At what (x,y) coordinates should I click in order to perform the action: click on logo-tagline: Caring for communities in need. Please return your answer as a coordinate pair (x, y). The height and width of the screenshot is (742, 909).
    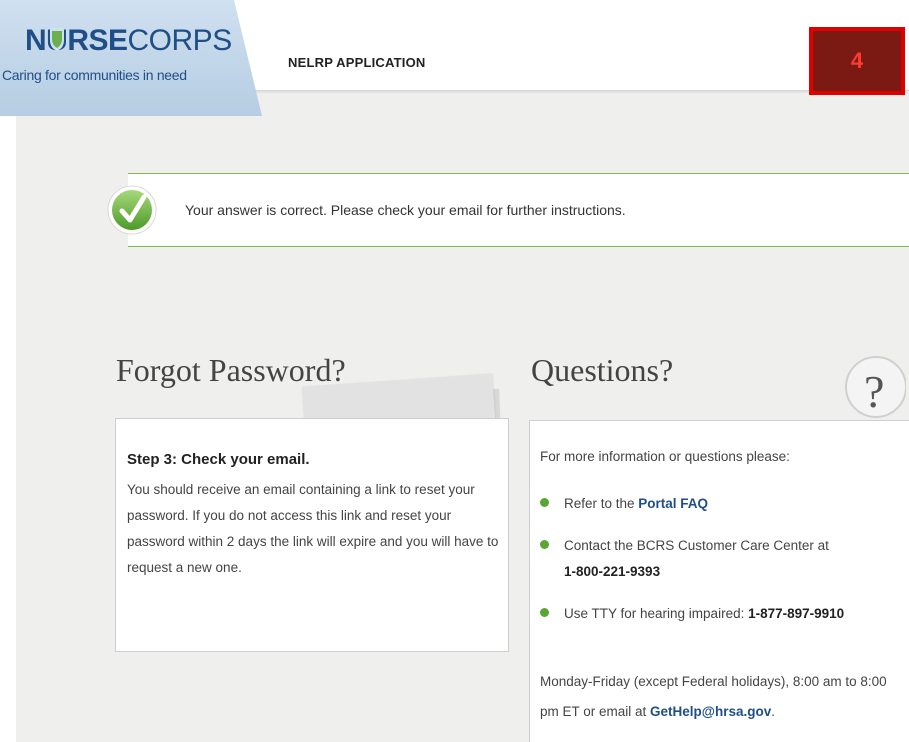
    Looking at the image, I should click on (94, 75).